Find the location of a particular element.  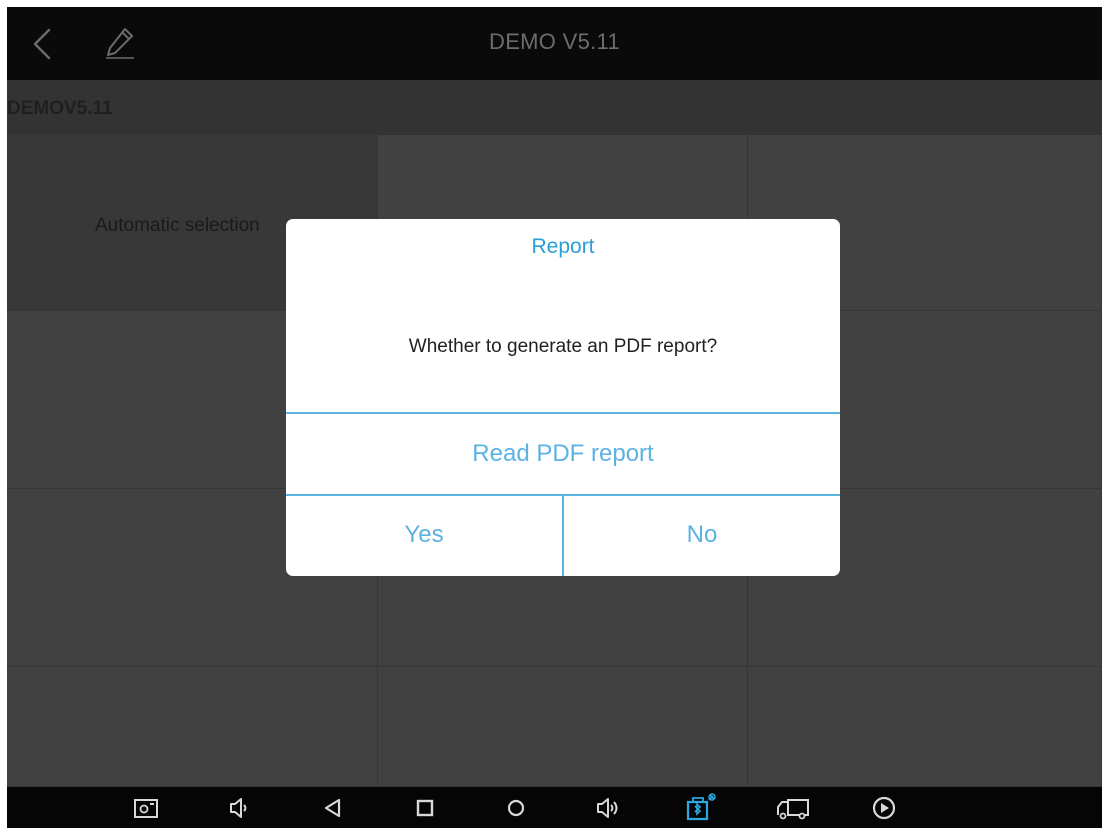

back-triangle-icon is located at coordinates (333, 808).